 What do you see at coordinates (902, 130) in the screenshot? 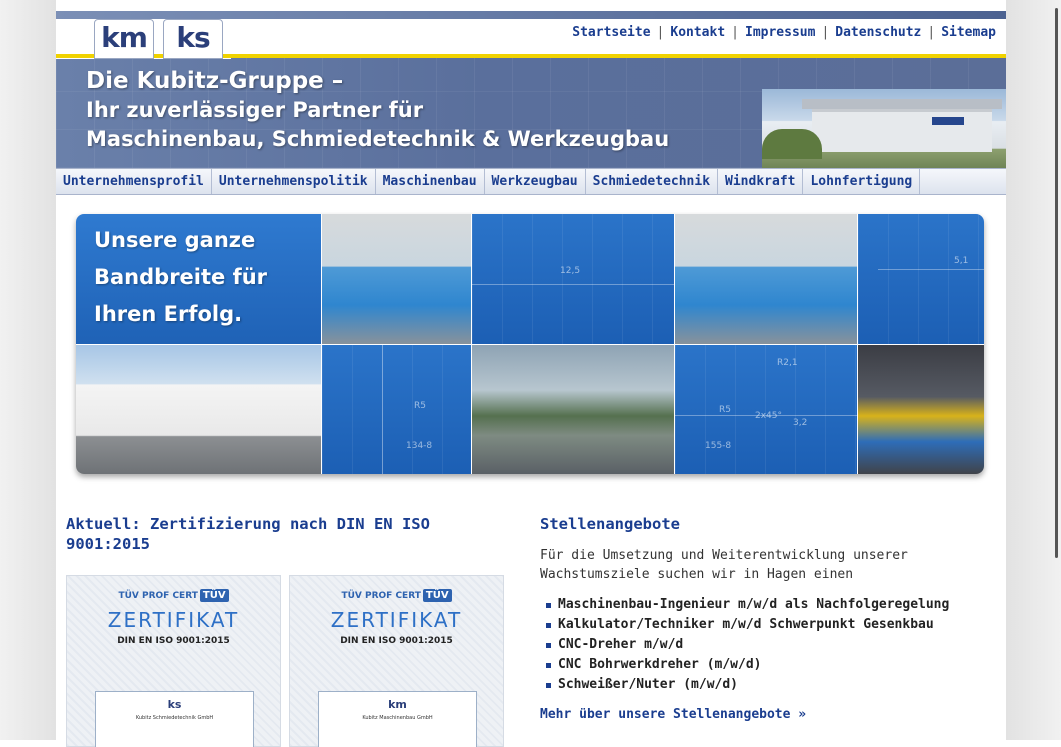
I see `building-wall` at bounding box center [902, 130].